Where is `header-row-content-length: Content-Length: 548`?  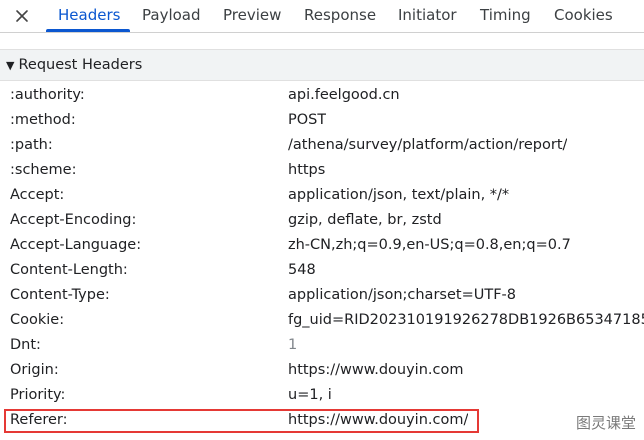 header-row-content-length: Content-Length: 548 is located at coordinates (322, 271).